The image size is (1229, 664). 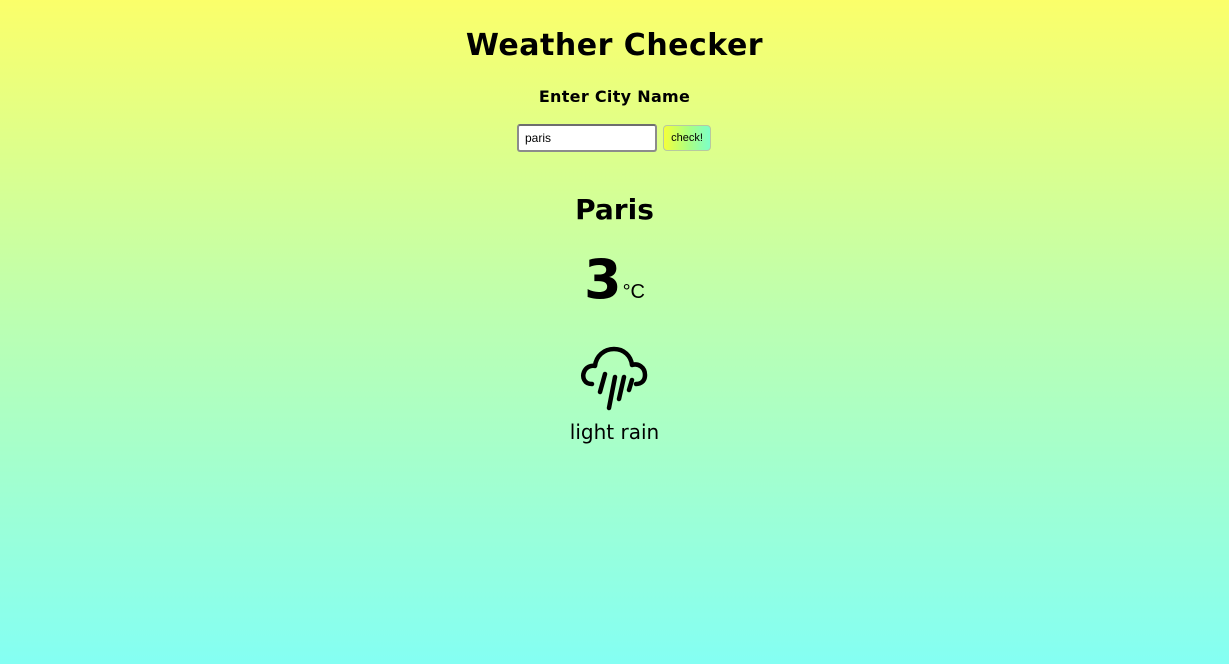 I want to click on temperature-display: 3°C, so click(x=614, y=286).